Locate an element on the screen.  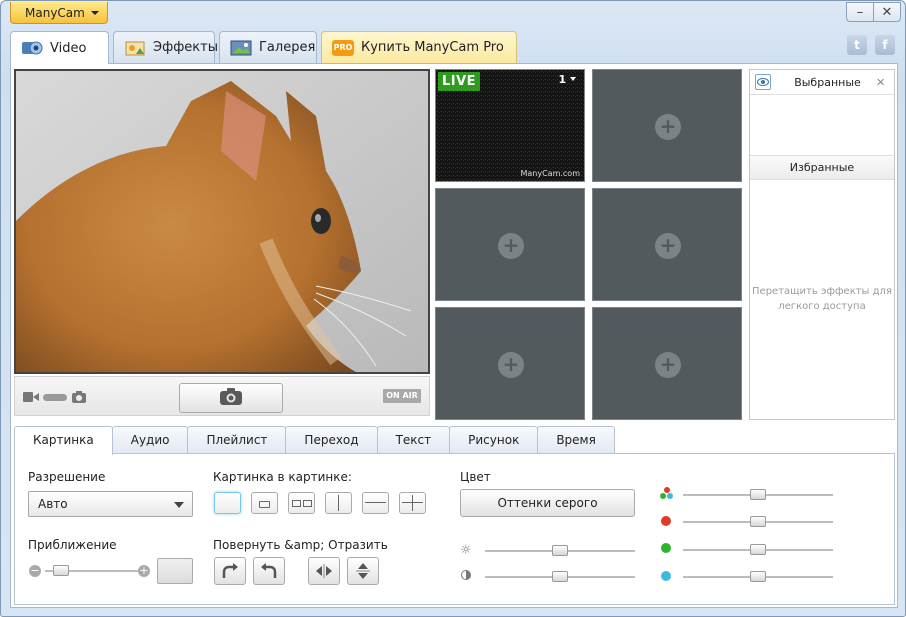
video-camera-icon is located at coordinates (31, 398).